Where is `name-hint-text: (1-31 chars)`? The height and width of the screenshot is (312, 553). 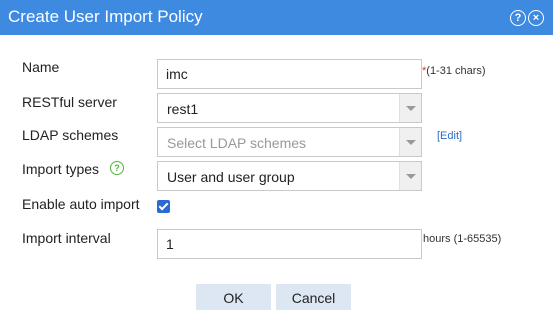 name-hint-text: (1-31 chars) is located at coordinates (456, 71).